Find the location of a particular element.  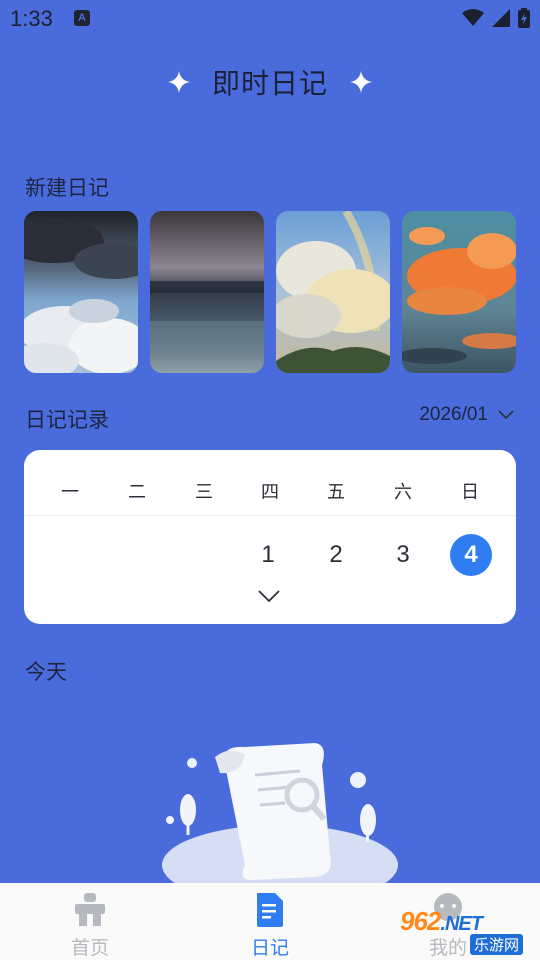

empty-state-illustration is located at coordinates (280, 814).